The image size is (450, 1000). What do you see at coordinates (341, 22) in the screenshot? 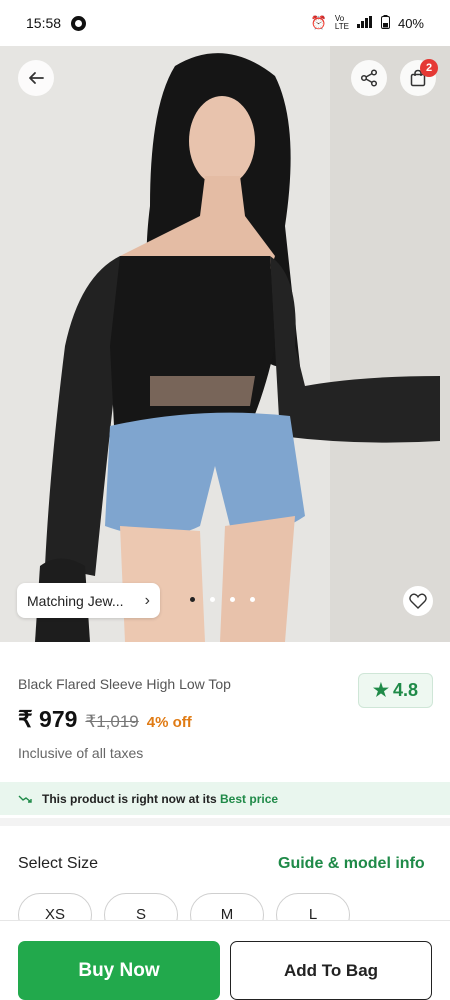
I see `volte-icon: Vo LTE` at bounding box center [341, 22].